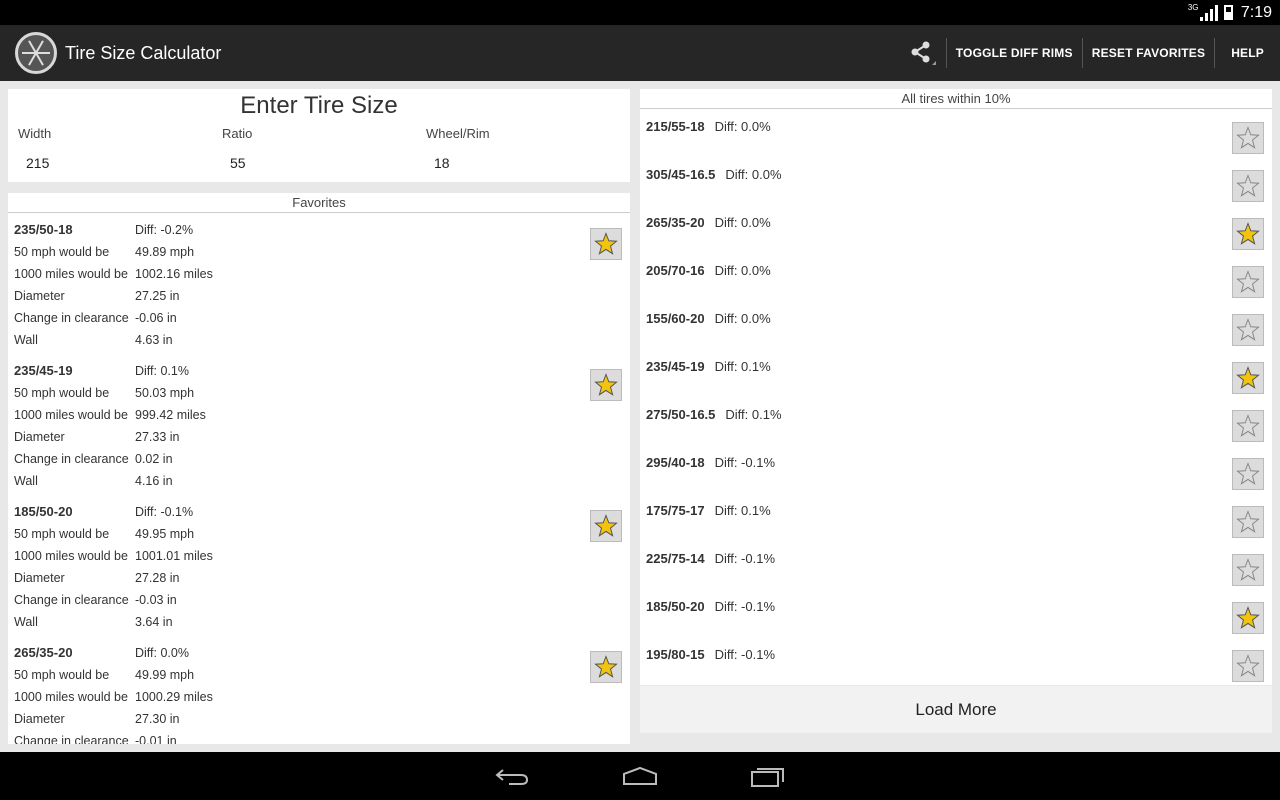  Describe the element at coordinates (956, 565) in the screenshot. I see `tire-row: 225/75-14 Diff: -0.1%` at that location.